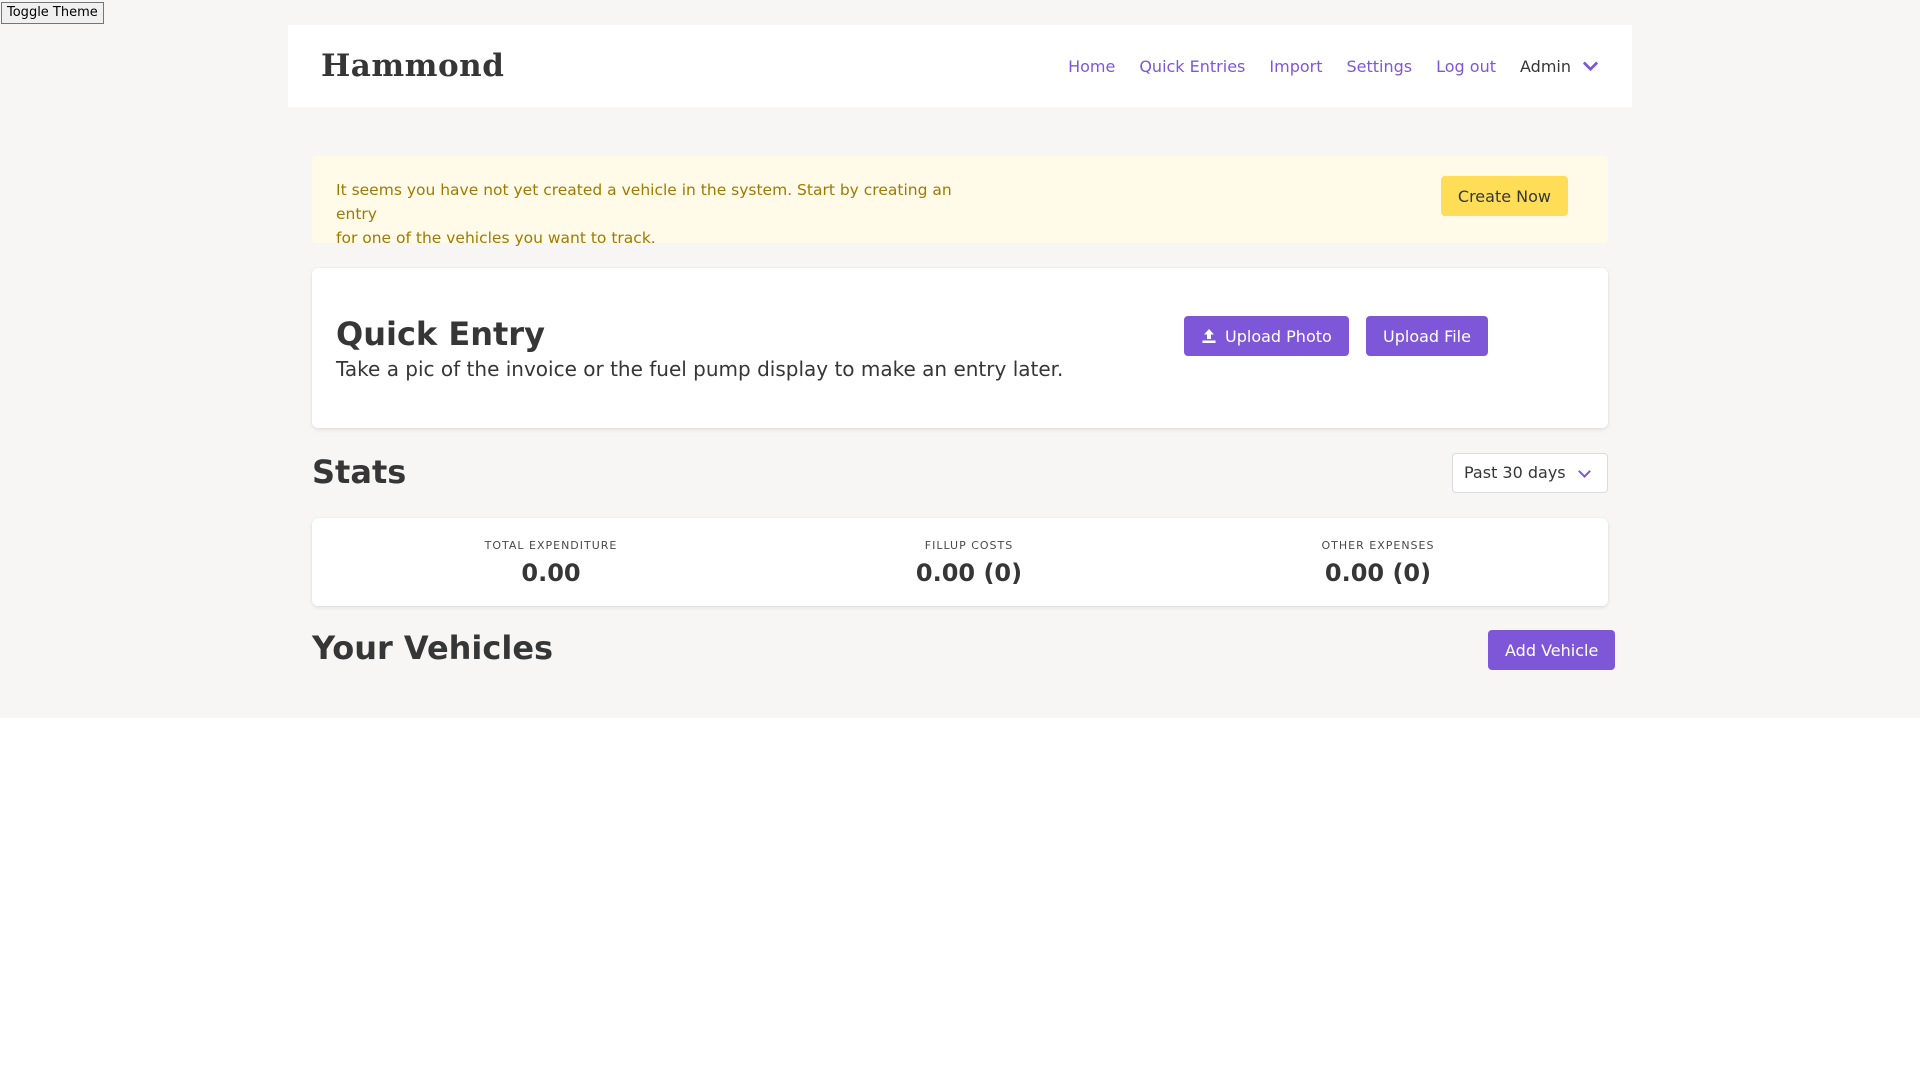 The image size is (1920, 1080). Describe the element at coordinates (1466, 66) in the screenshot. I see `nav-link-log-out: Log out` at that location.